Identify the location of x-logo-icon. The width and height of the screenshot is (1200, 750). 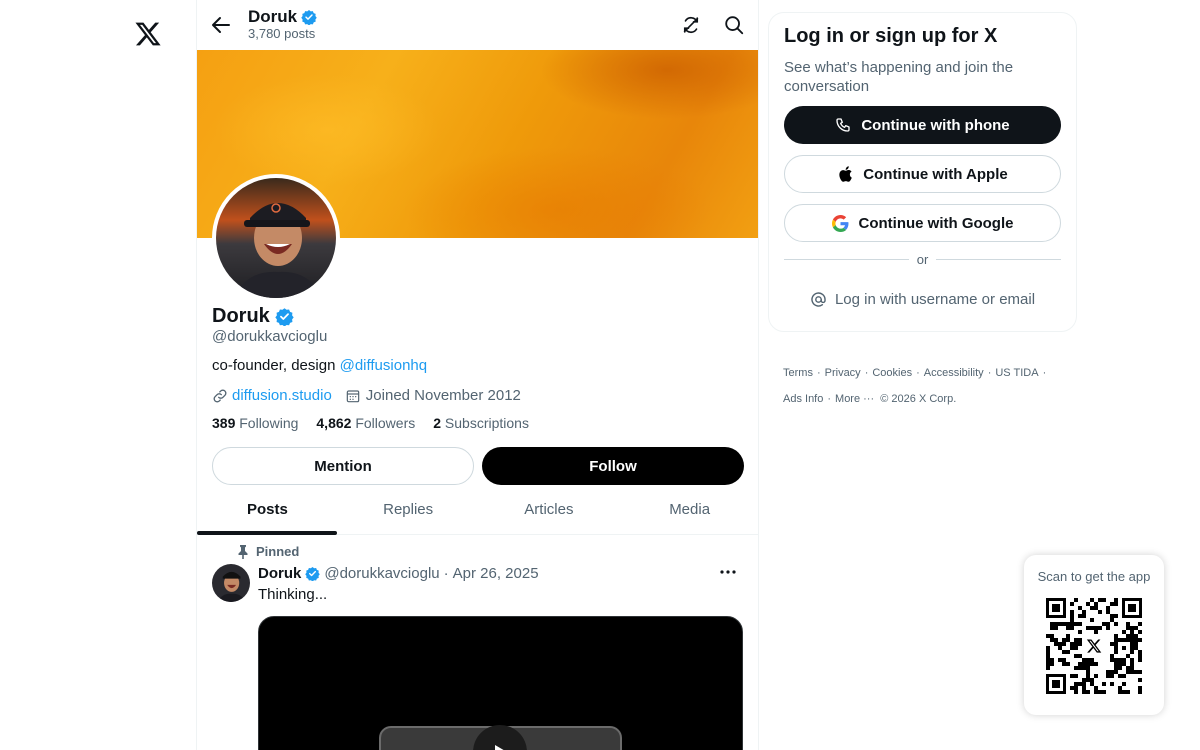
(148, 34).